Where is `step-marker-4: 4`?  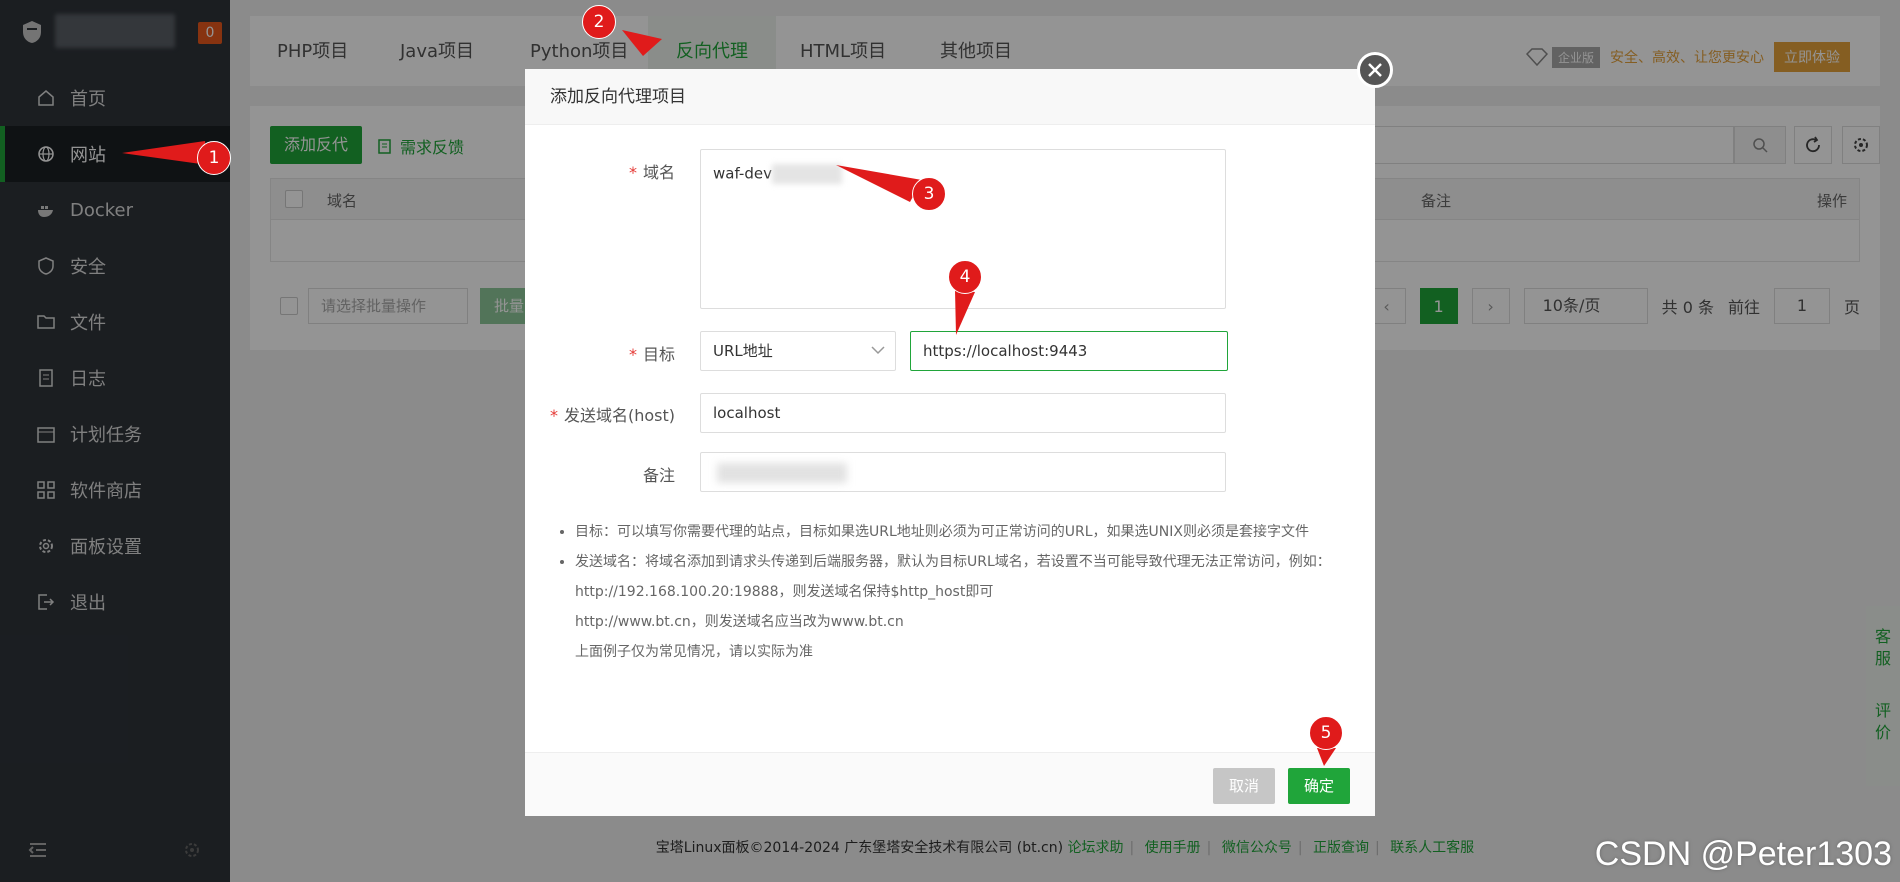
step-marker-4: 4 is located at coordinates (965, 277).